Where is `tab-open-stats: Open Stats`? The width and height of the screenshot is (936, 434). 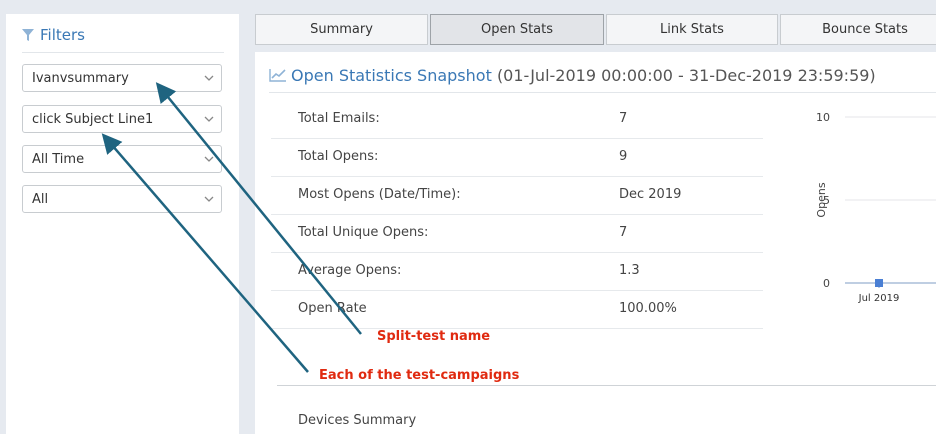
tab-open-stats: Open Stats is located at coordinates (517, 29).